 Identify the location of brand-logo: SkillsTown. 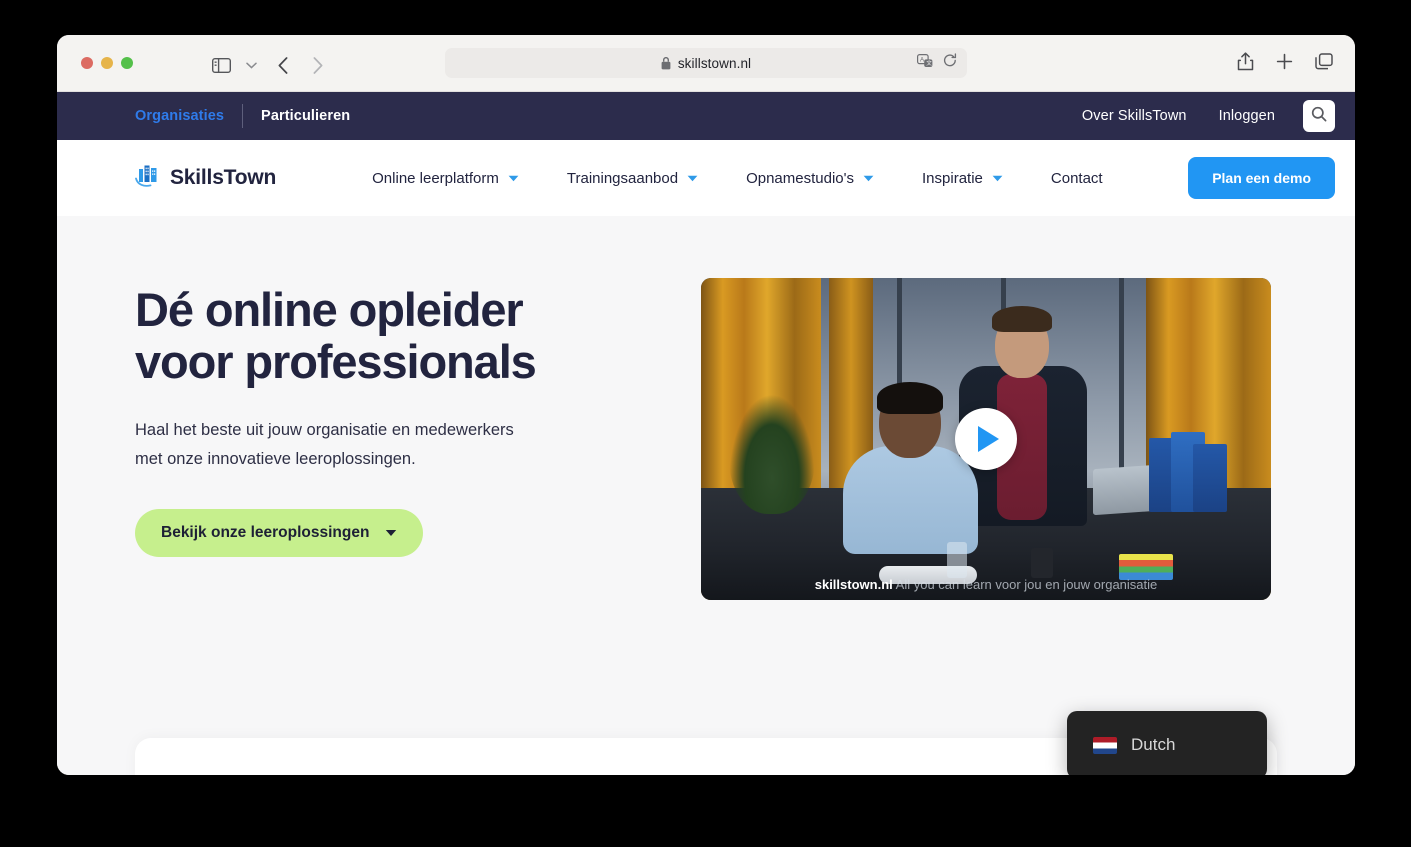
(205, 178).